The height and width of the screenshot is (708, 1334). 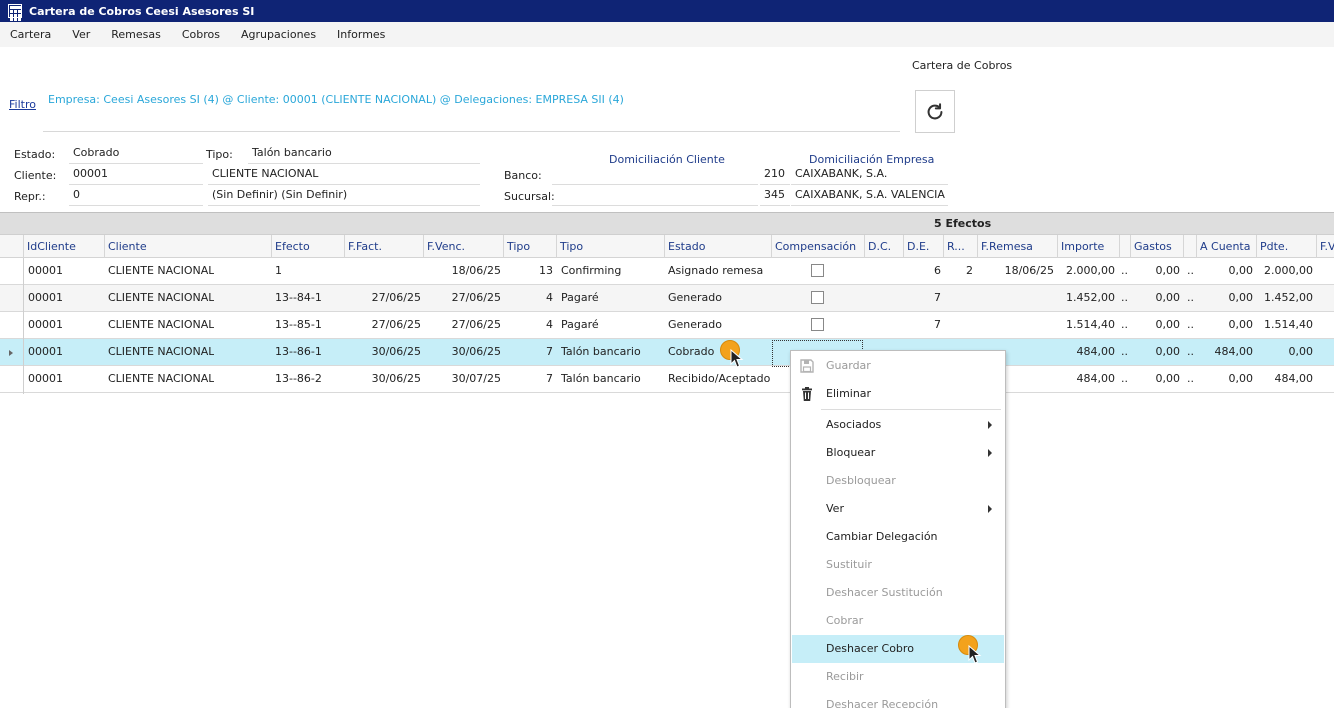 What do you see at coordinates (775, 197) in the screenshot?
I see `sucursal-empresa-code: 345` at bounding box center [775, 197].